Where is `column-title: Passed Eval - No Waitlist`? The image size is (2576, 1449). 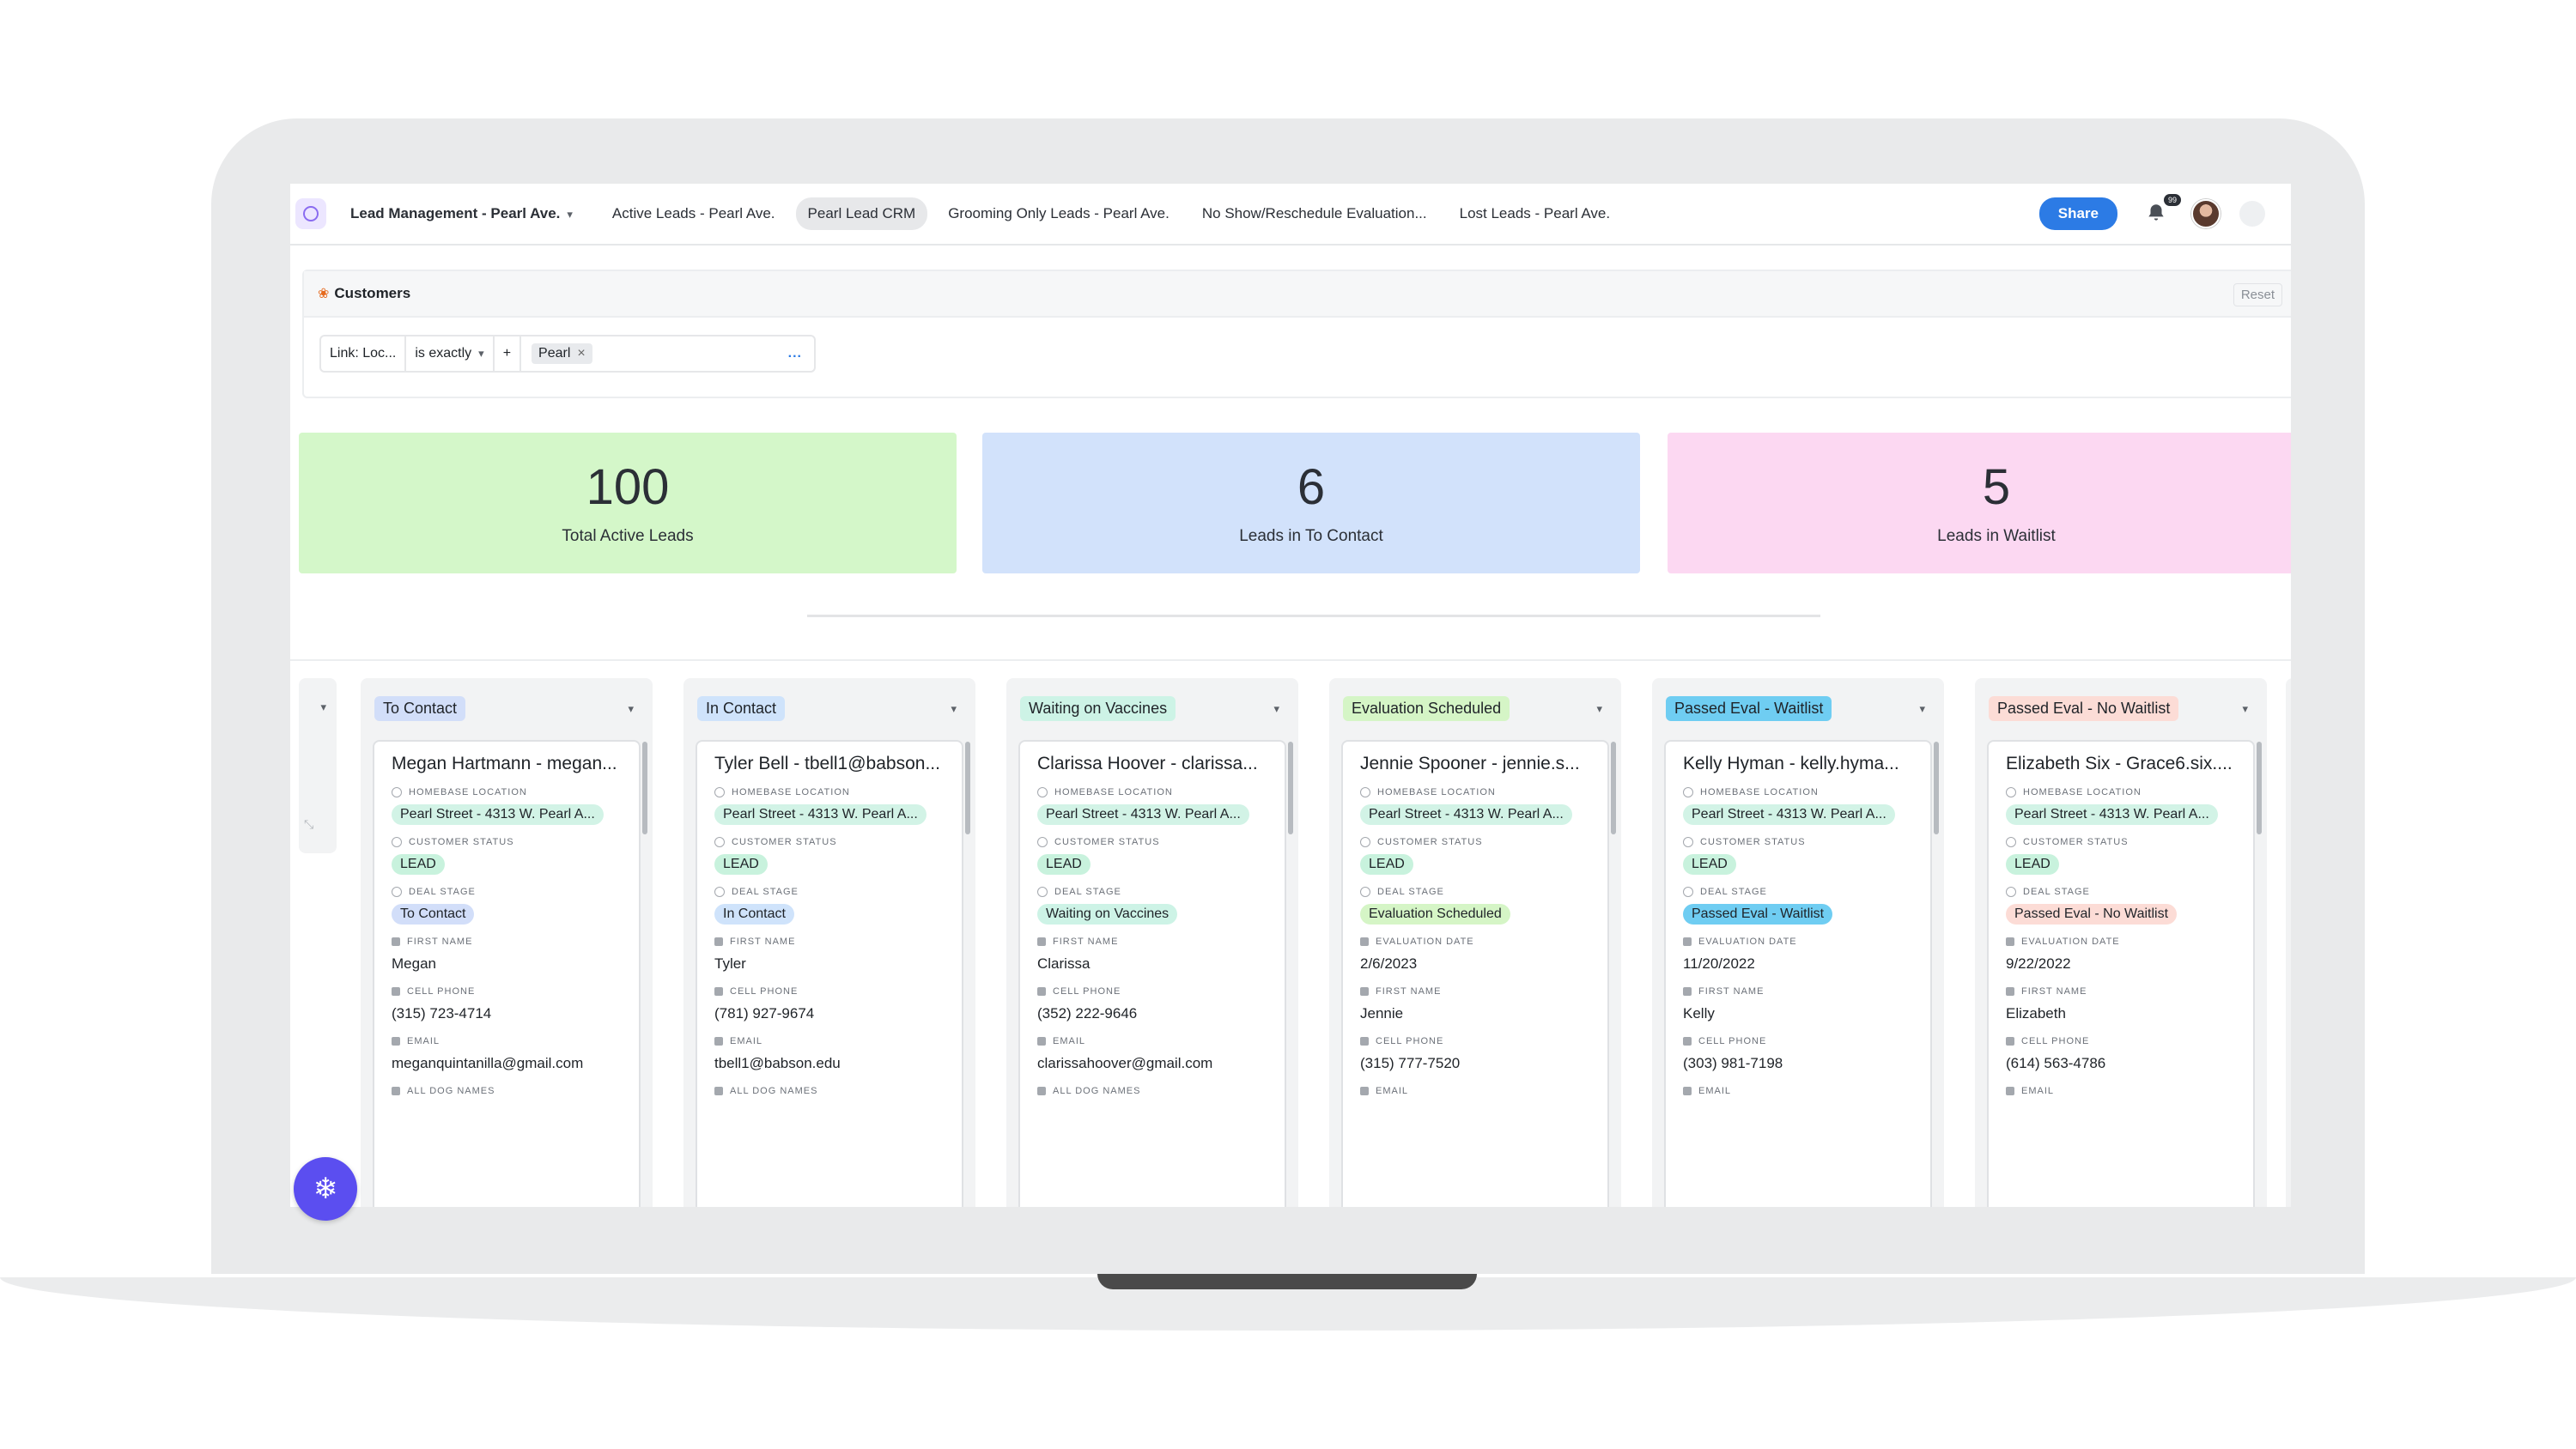
column-title: Passed Eval - No Waitlist is located at coordinates (2084, 708).